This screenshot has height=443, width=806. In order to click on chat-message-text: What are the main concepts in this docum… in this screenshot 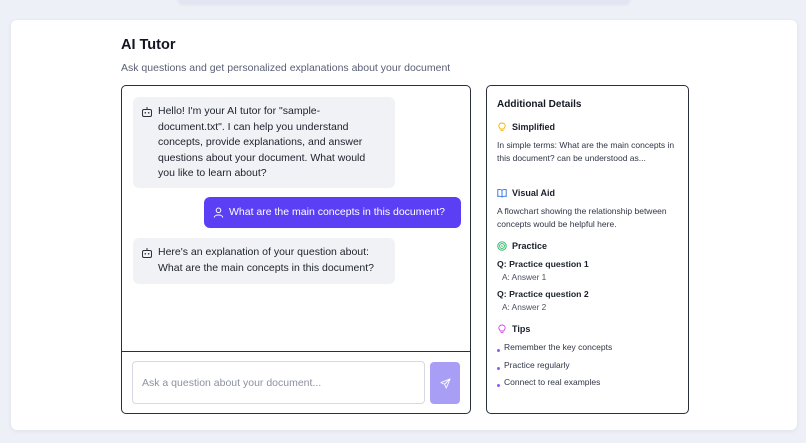, I will do `click(337, 212)`.